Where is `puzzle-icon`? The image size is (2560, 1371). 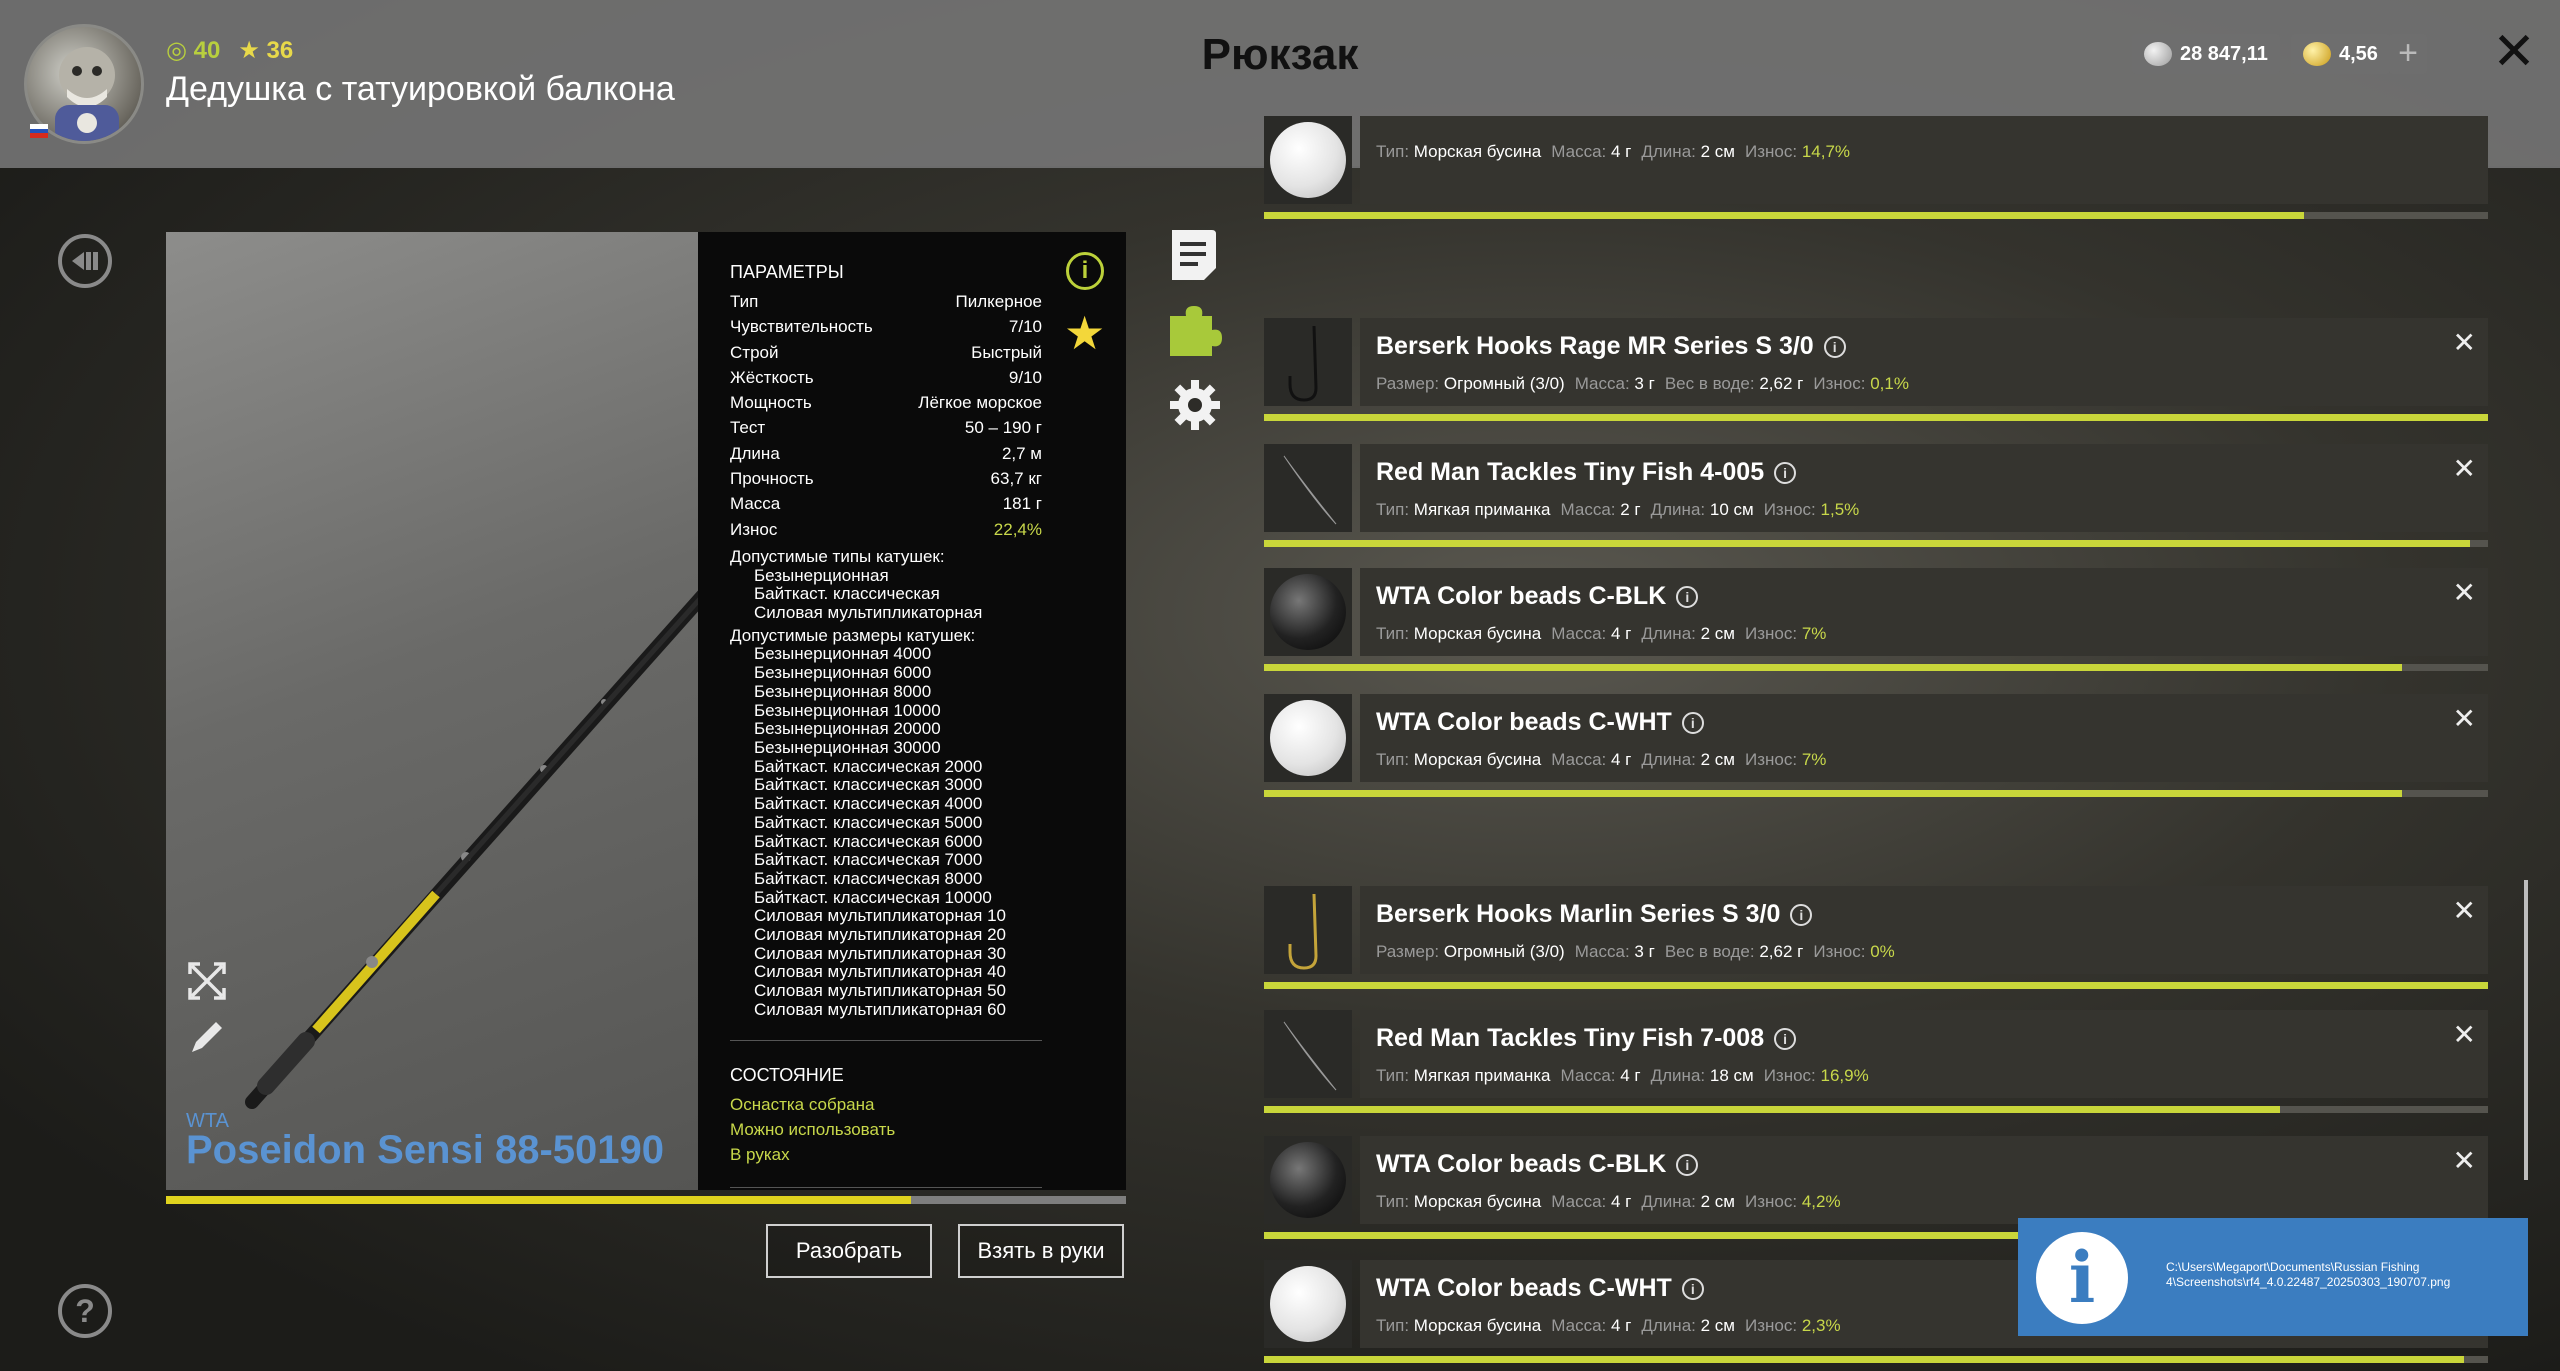 puzzle-icon is located at coordinates (1195, 331).